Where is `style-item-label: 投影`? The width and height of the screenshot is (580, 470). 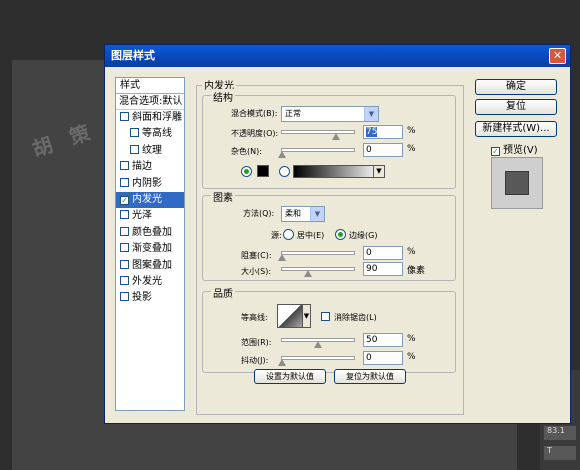
style-item-label: 投影 is located at coordinates (142, 298).